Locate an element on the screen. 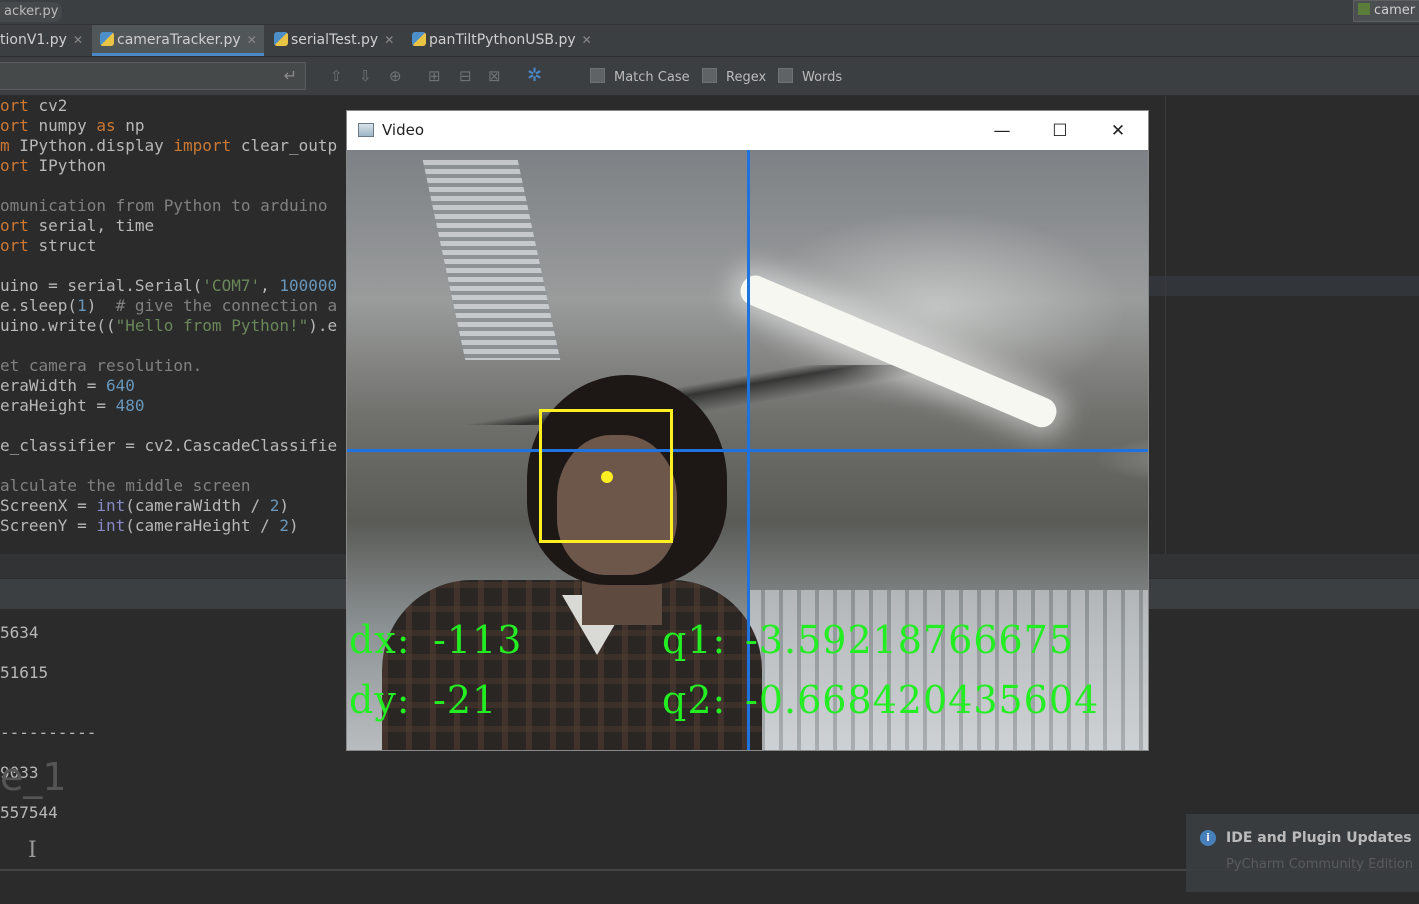  run-configuration: camer is located at coordinates (1386, 11).